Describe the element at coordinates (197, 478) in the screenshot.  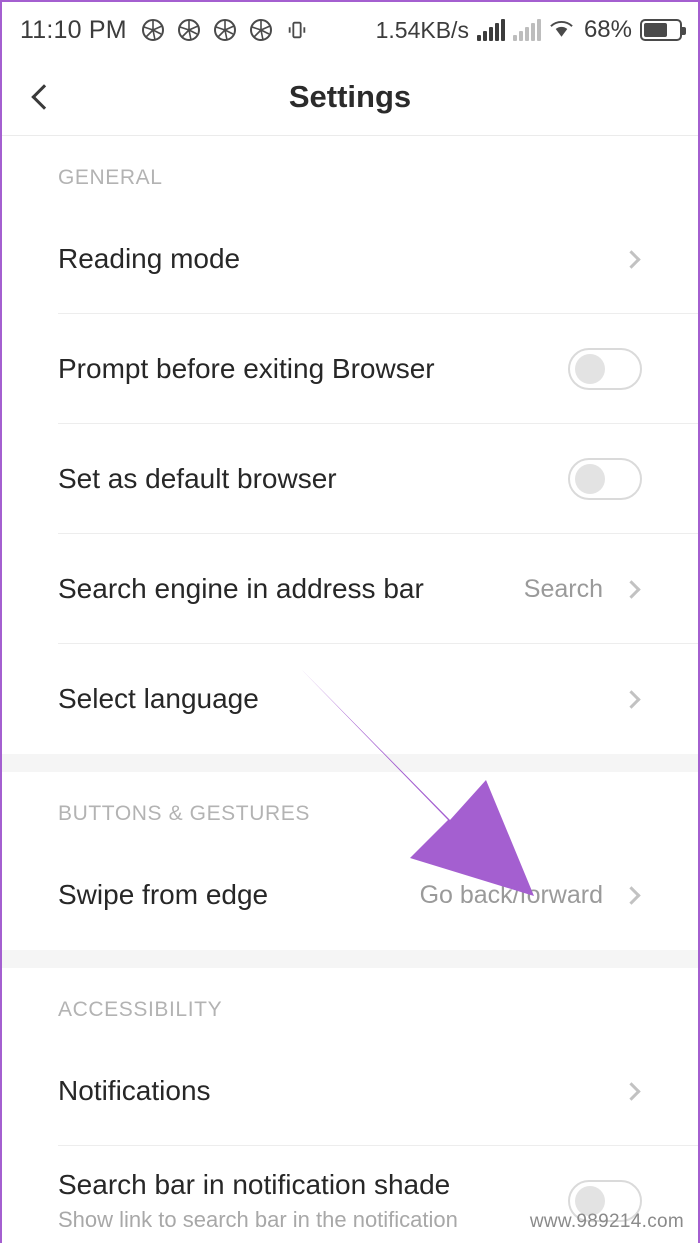
I see `settings-row-label: Set as default browser` at that location.